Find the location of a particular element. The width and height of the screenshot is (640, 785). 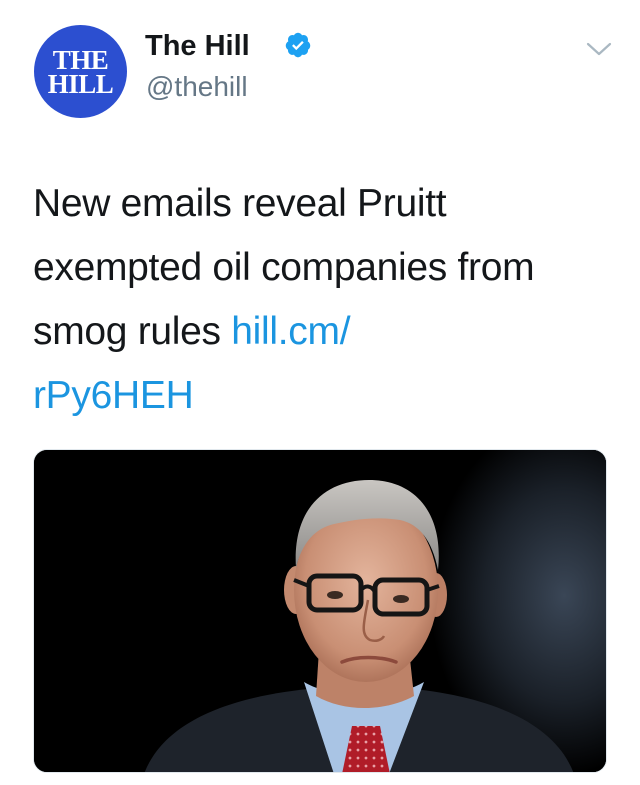

verified-badge-icon is located at coordinates (298, 45).